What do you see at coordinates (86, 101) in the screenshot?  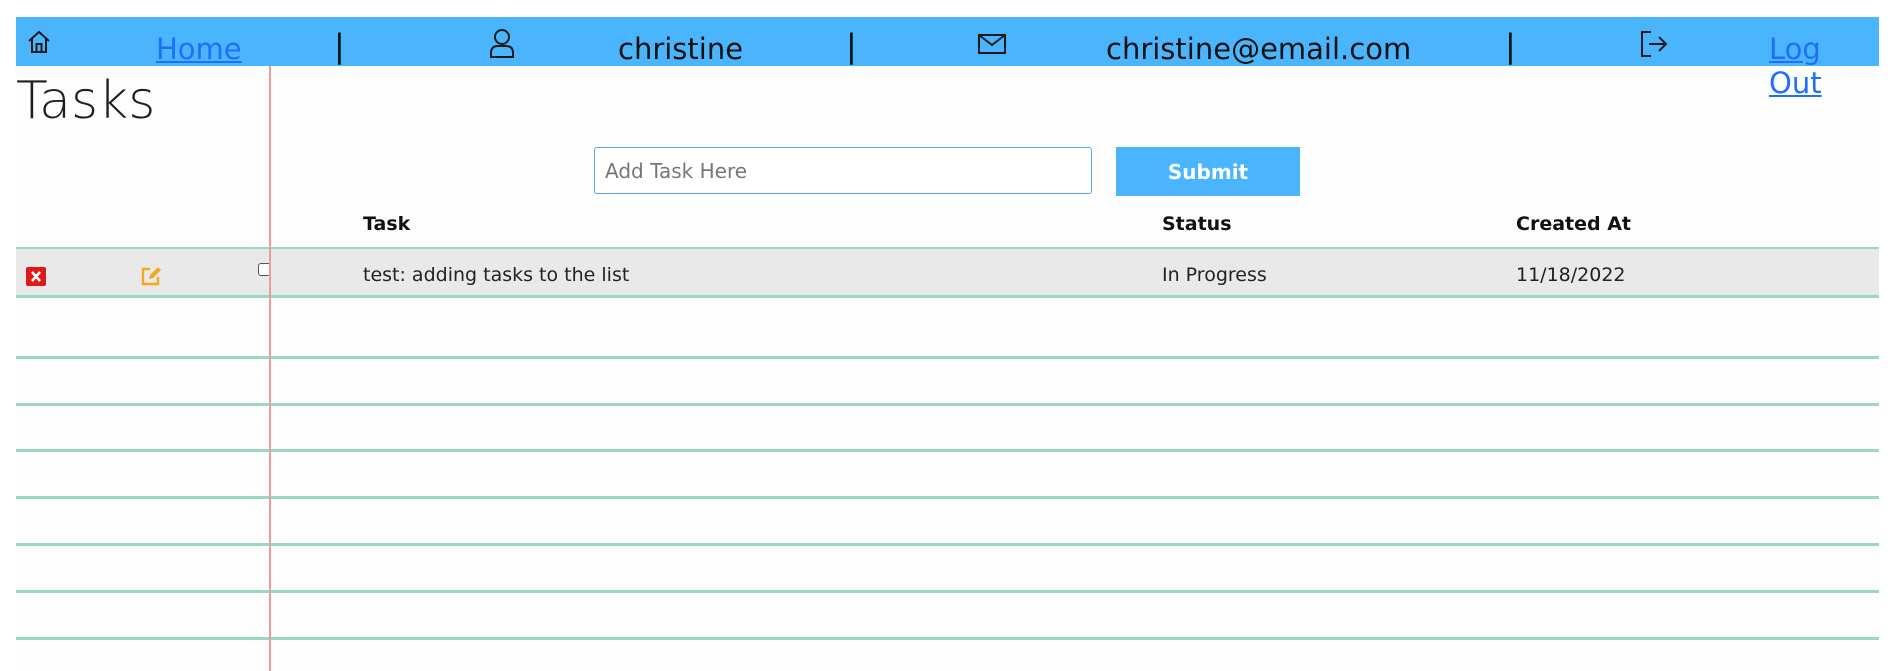 I see `page-title: Tasks` at bounding box center [86, 101].